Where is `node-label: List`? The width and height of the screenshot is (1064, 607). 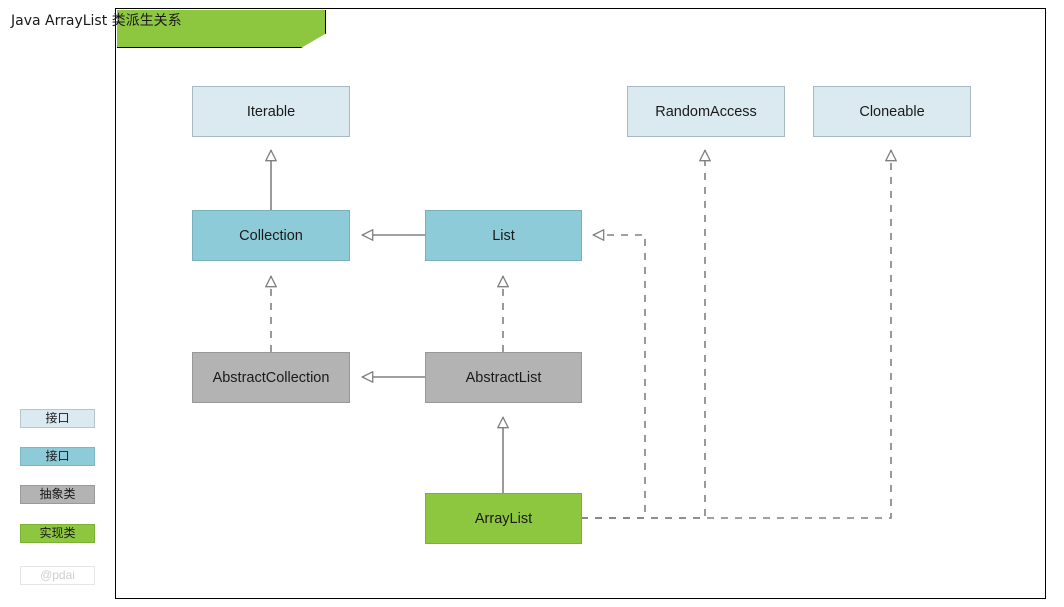 node-label: List is located at coordinates (503, 235).